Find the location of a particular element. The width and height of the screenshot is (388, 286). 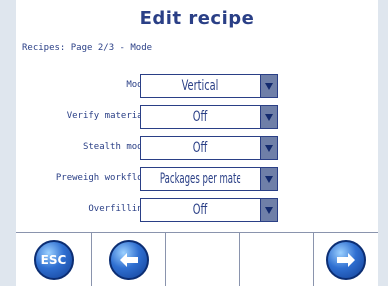

field-row-preweigh-workflow: Preweigh workflow Packages per material is located at coordinates (197, 180).